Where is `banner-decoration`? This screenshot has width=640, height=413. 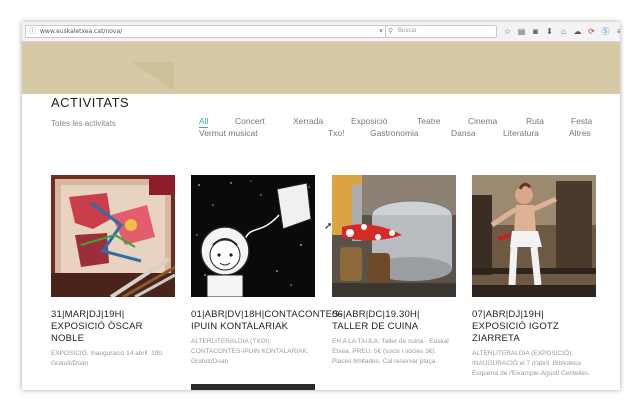
banner-decoration is located at coordinates (153, 76).